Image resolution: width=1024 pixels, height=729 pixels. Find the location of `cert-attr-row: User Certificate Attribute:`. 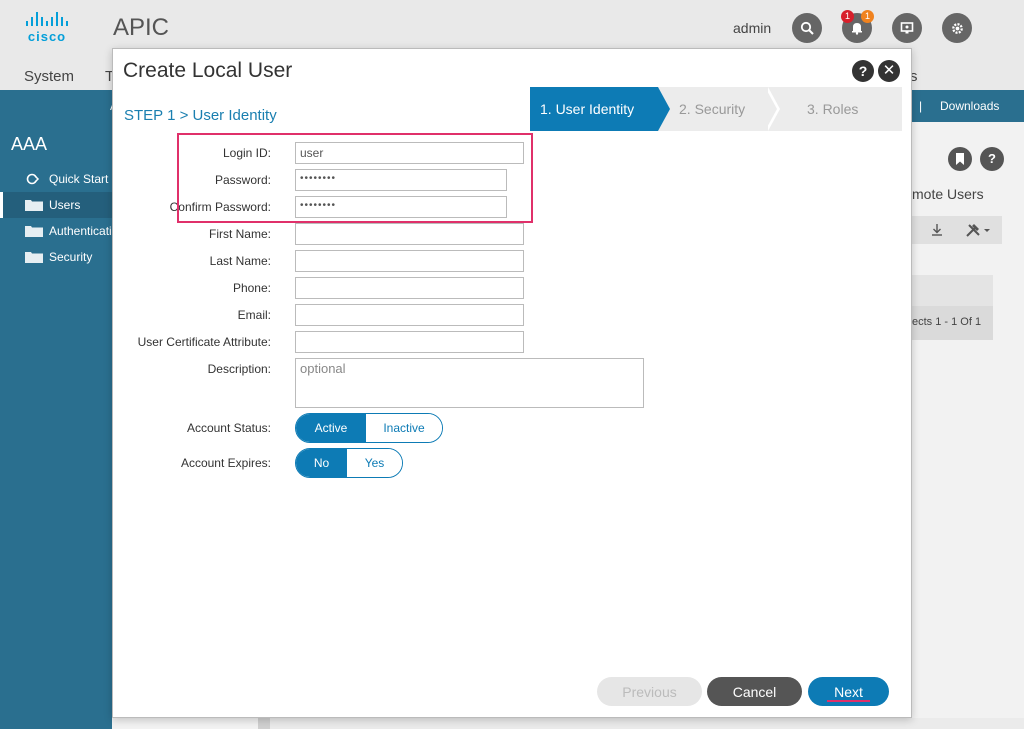

cert-attr-row: User Certificate Attribute: is located at coordinates (503, 343).